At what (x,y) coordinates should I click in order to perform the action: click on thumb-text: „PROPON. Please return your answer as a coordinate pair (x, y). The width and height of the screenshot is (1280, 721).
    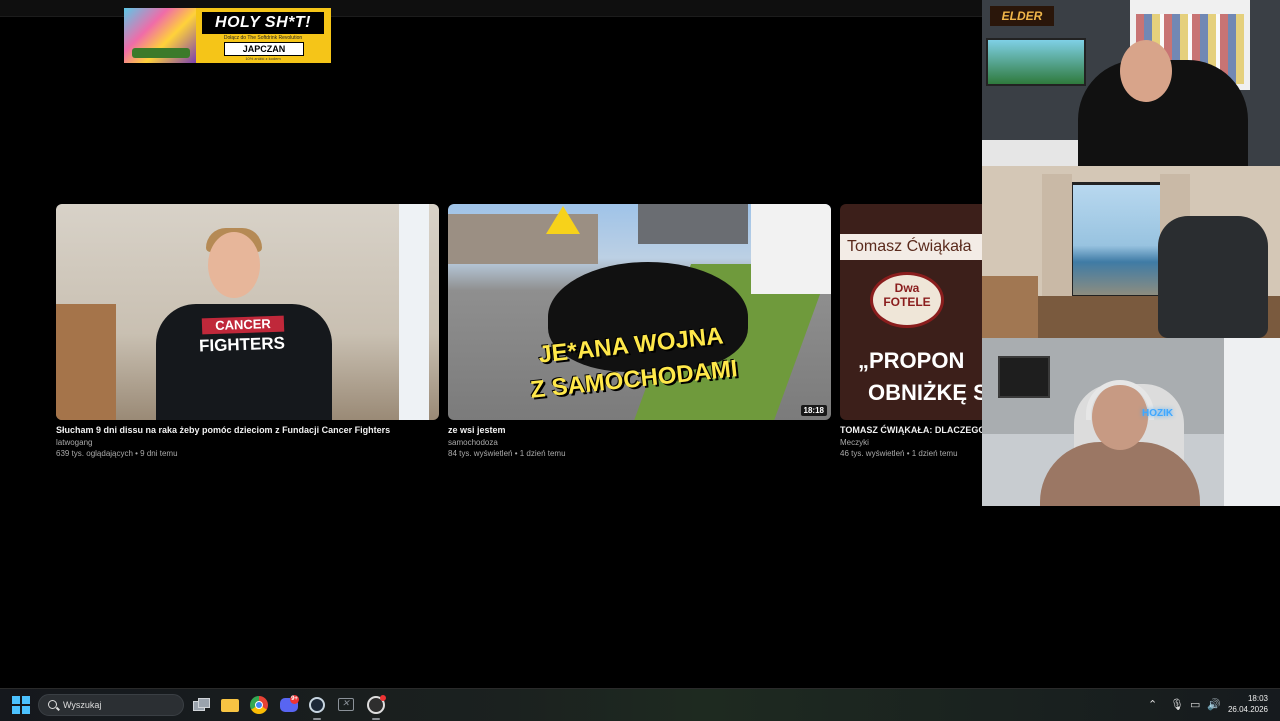
    Looking at the image, I should click on (911, 360).